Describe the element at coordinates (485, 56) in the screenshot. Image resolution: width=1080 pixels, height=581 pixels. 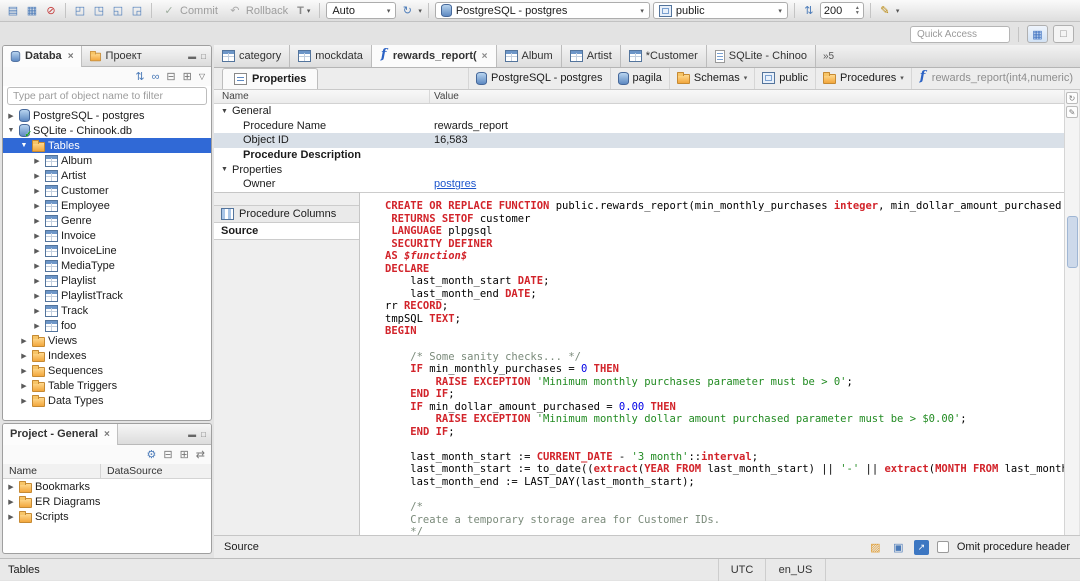
I see `close-tab-icon: ×` at that location.